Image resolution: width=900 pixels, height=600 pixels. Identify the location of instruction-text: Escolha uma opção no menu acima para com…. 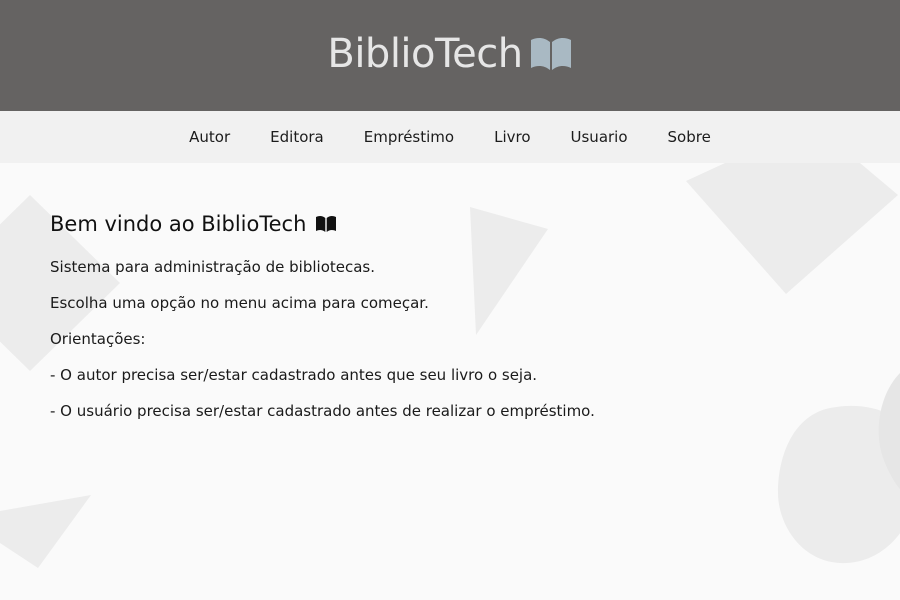
(239, 303).